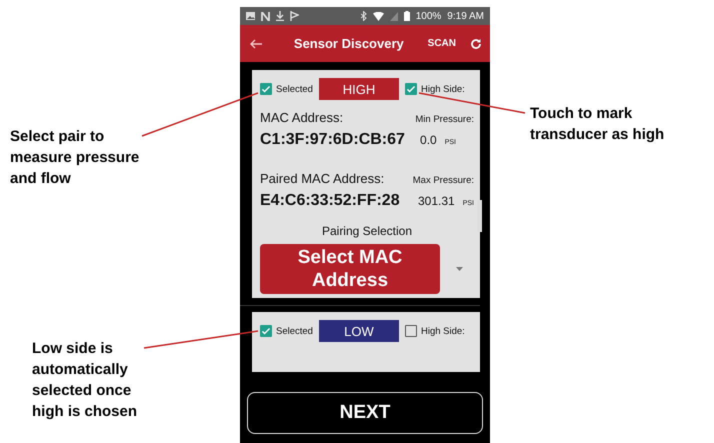 The image size is (714, 443). I want to click on scan-button: SCAN, so click(442, 43).